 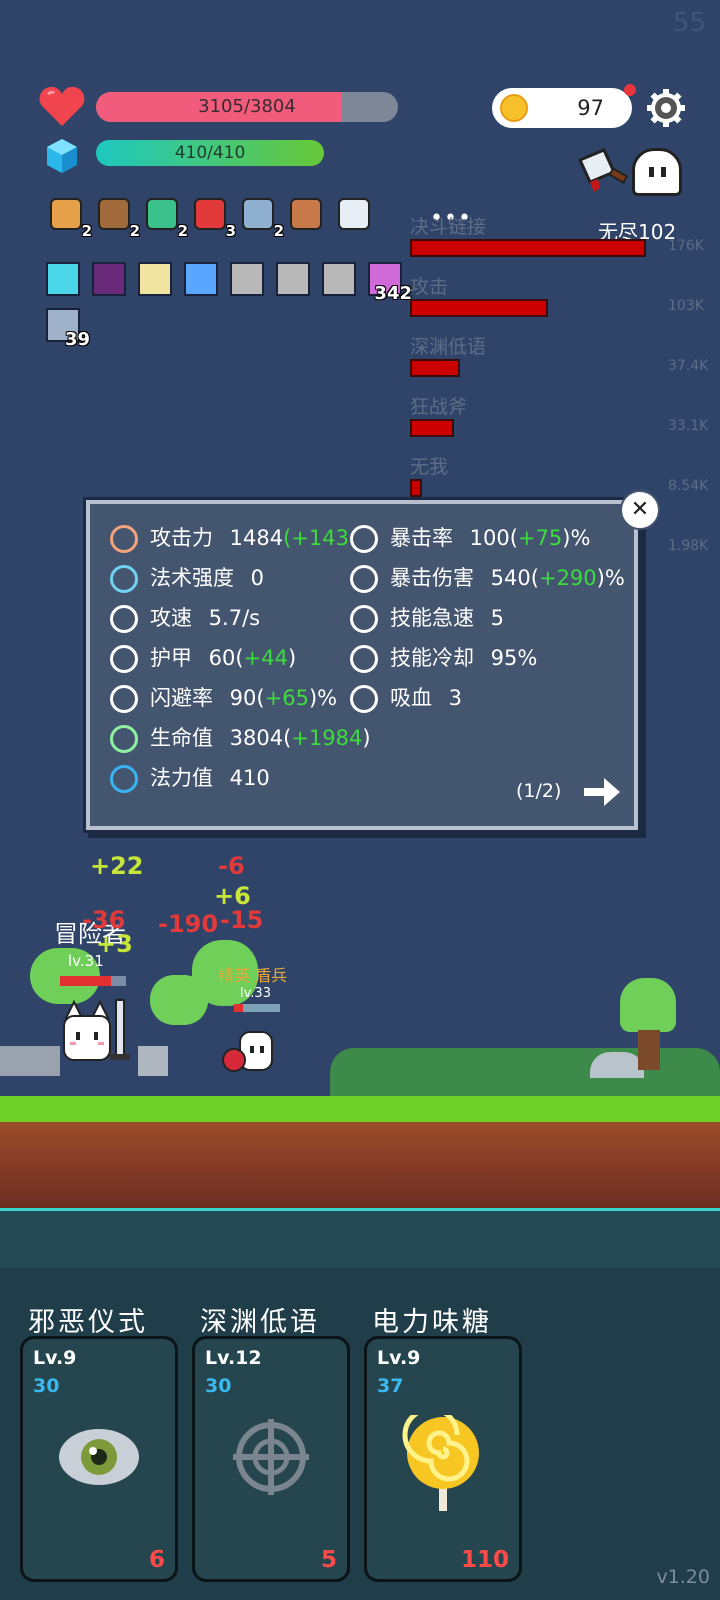 I want to click on item-count: 2, so click(x=134, y=231).